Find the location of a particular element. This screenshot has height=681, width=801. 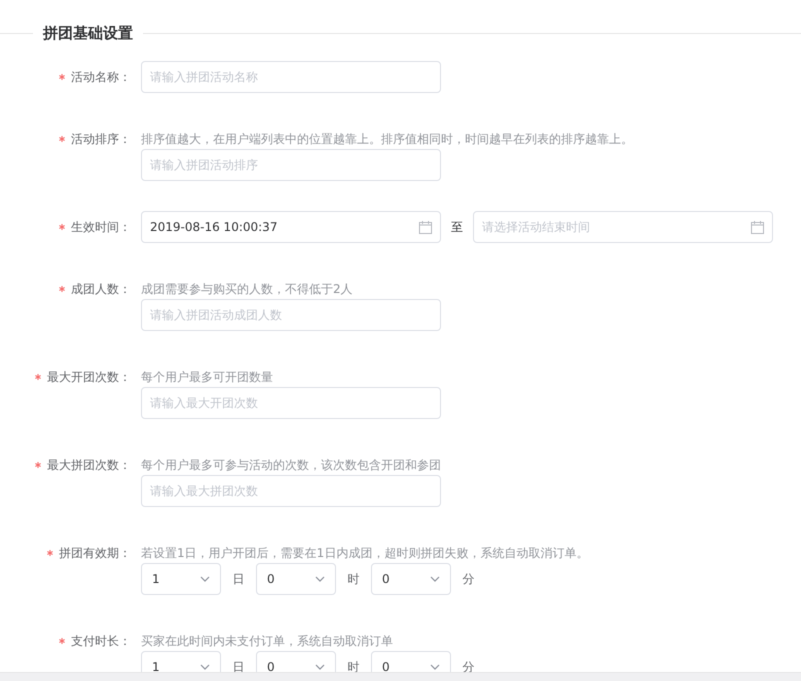

field-label: 成团人数： is located at coordinates (101, 289).